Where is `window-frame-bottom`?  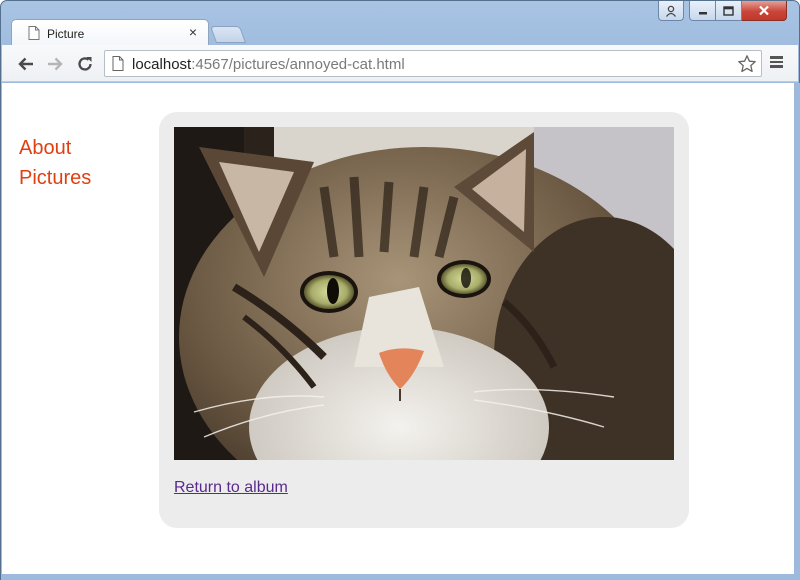
window-frame-bottom is located at coordinates (400, 577).